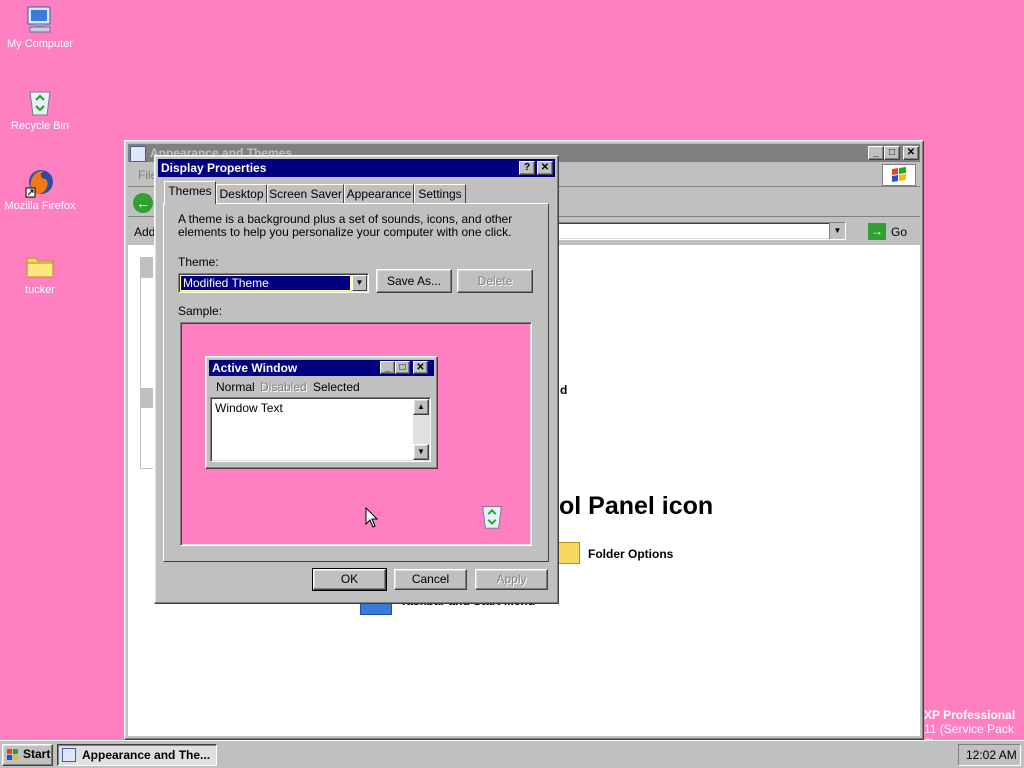  What do you see at coordinates (40, 44) in the screenshot?
I see `desktop-icon-label: My Computer` at bounding box center [40, 44].